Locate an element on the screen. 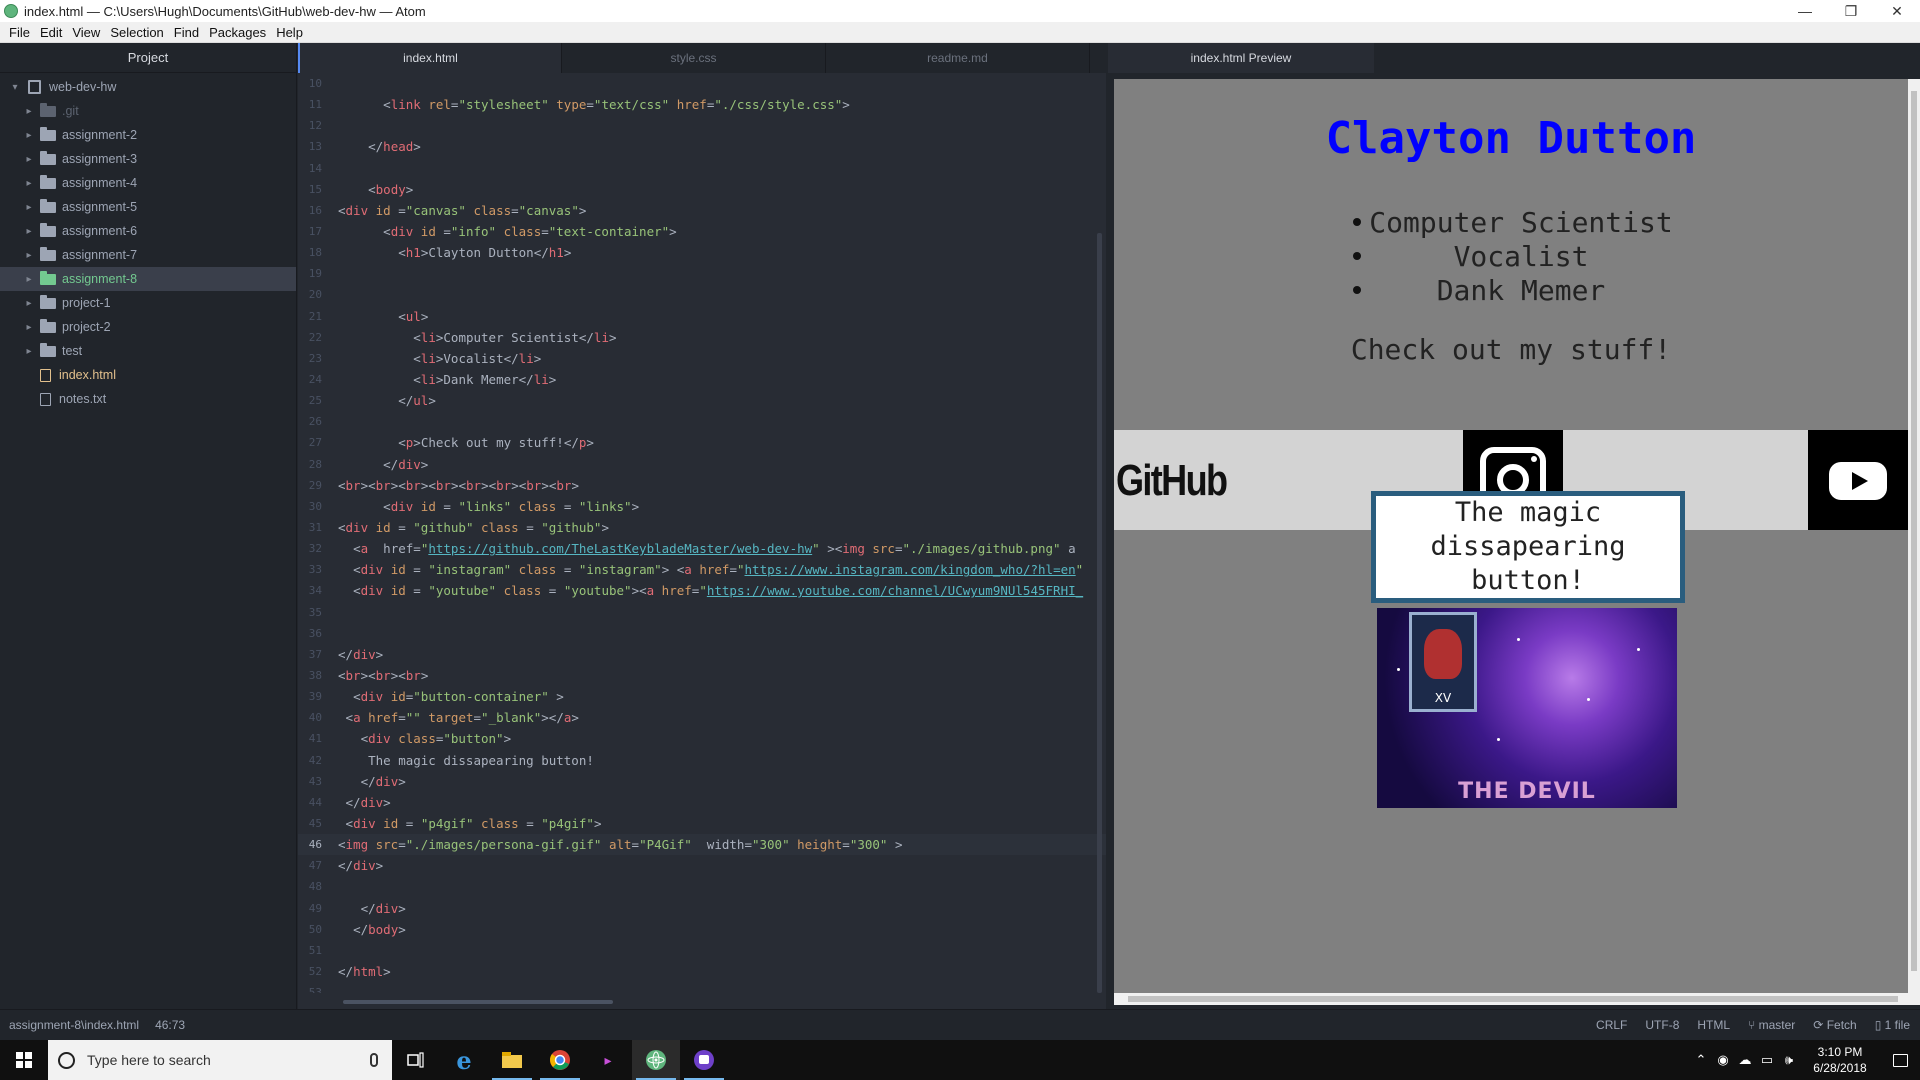 This screenshot has width=1920, height=1080. editor-horizontal-scrollbar is located at coordinates (478, 1002).